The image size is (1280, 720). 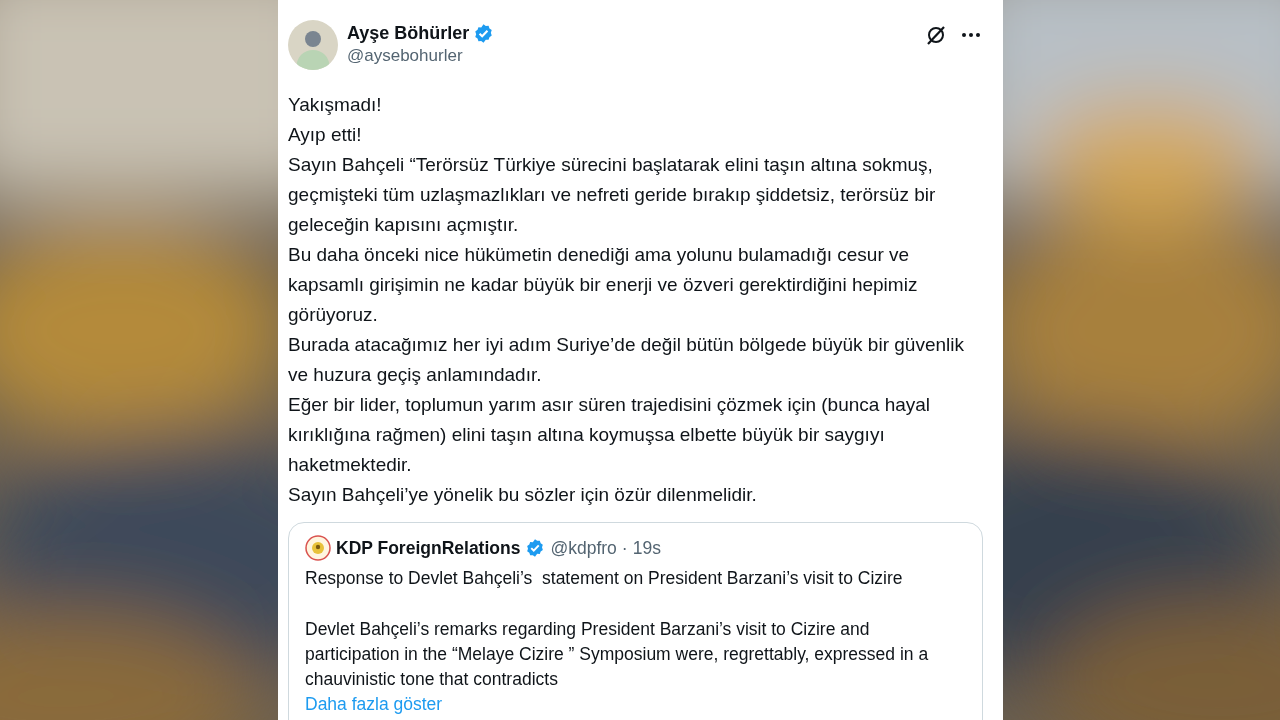 What do you see at coordinates (335, 105) in the screenshot?
I see `post-text: Yakışmadı!` at bounding box center [335, 105].